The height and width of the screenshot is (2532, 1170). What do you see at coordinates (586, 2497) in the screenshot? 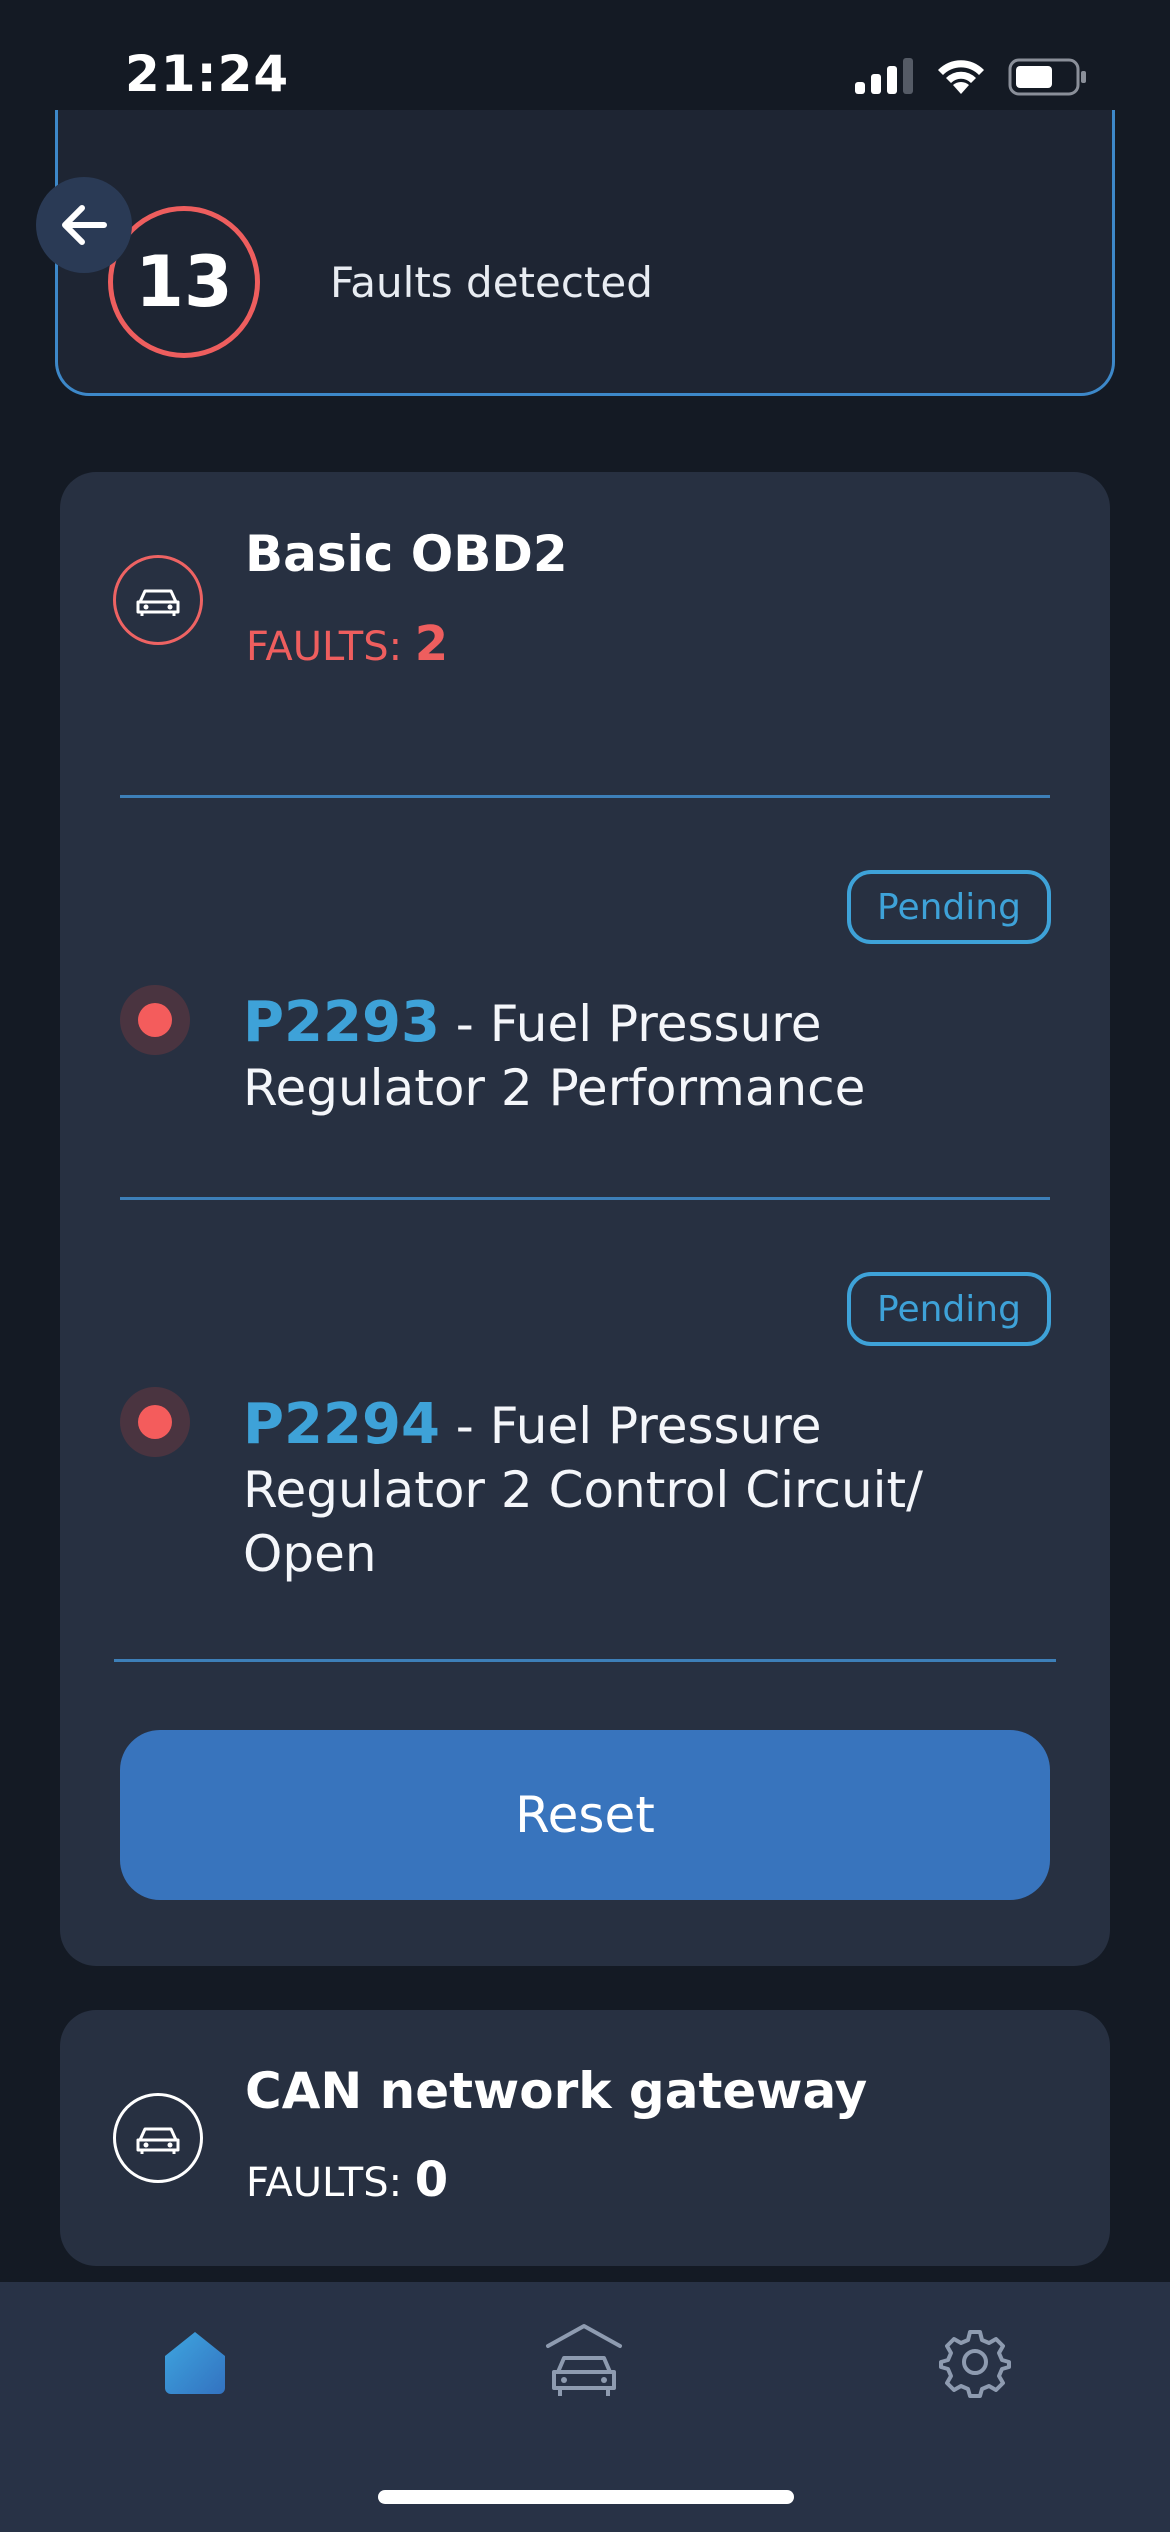
I see `home-indicator` at bounding box center [586, 2497].